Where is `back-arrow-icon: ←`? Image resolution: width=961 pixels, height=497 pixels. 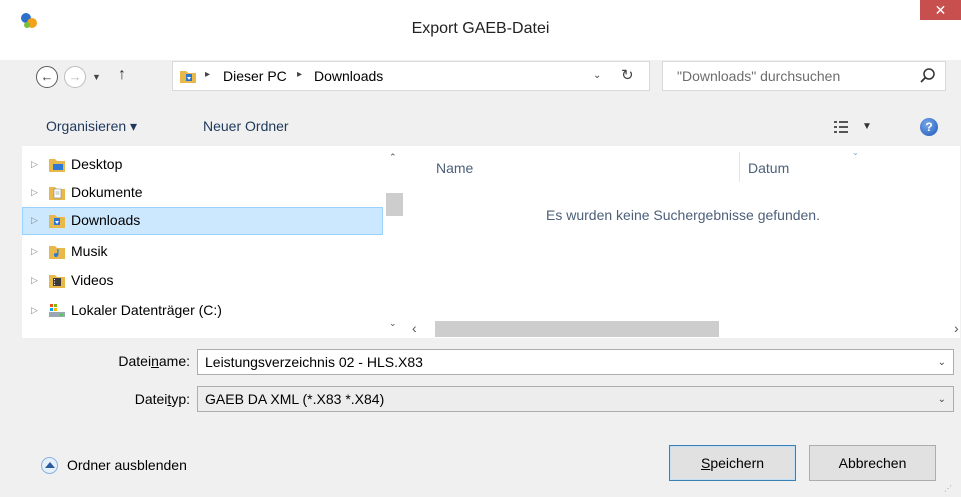
back-arrow-icon: ← is located at coordinates (47, 76).